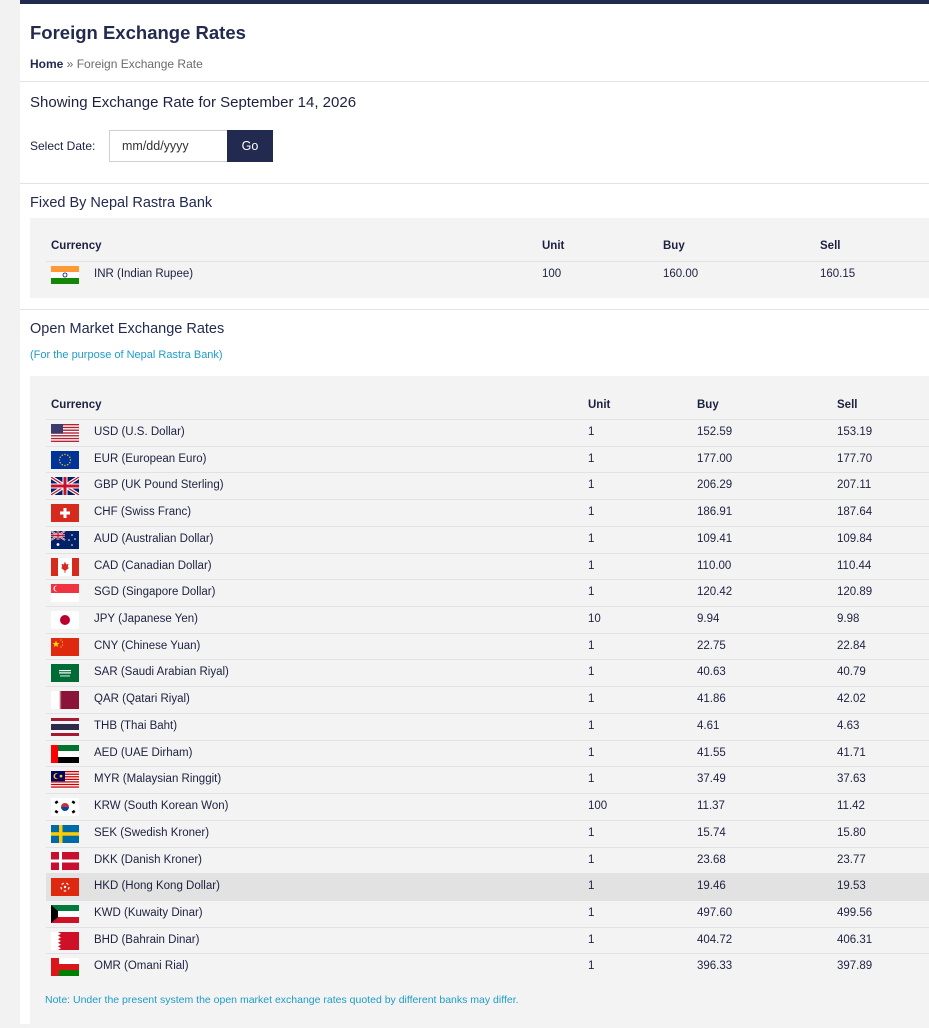 This screenshot has width=929, height=1028. Describe the element at coordinates (715, 485) in the screenshot. I see `buy-rate: 206.29` at that location.